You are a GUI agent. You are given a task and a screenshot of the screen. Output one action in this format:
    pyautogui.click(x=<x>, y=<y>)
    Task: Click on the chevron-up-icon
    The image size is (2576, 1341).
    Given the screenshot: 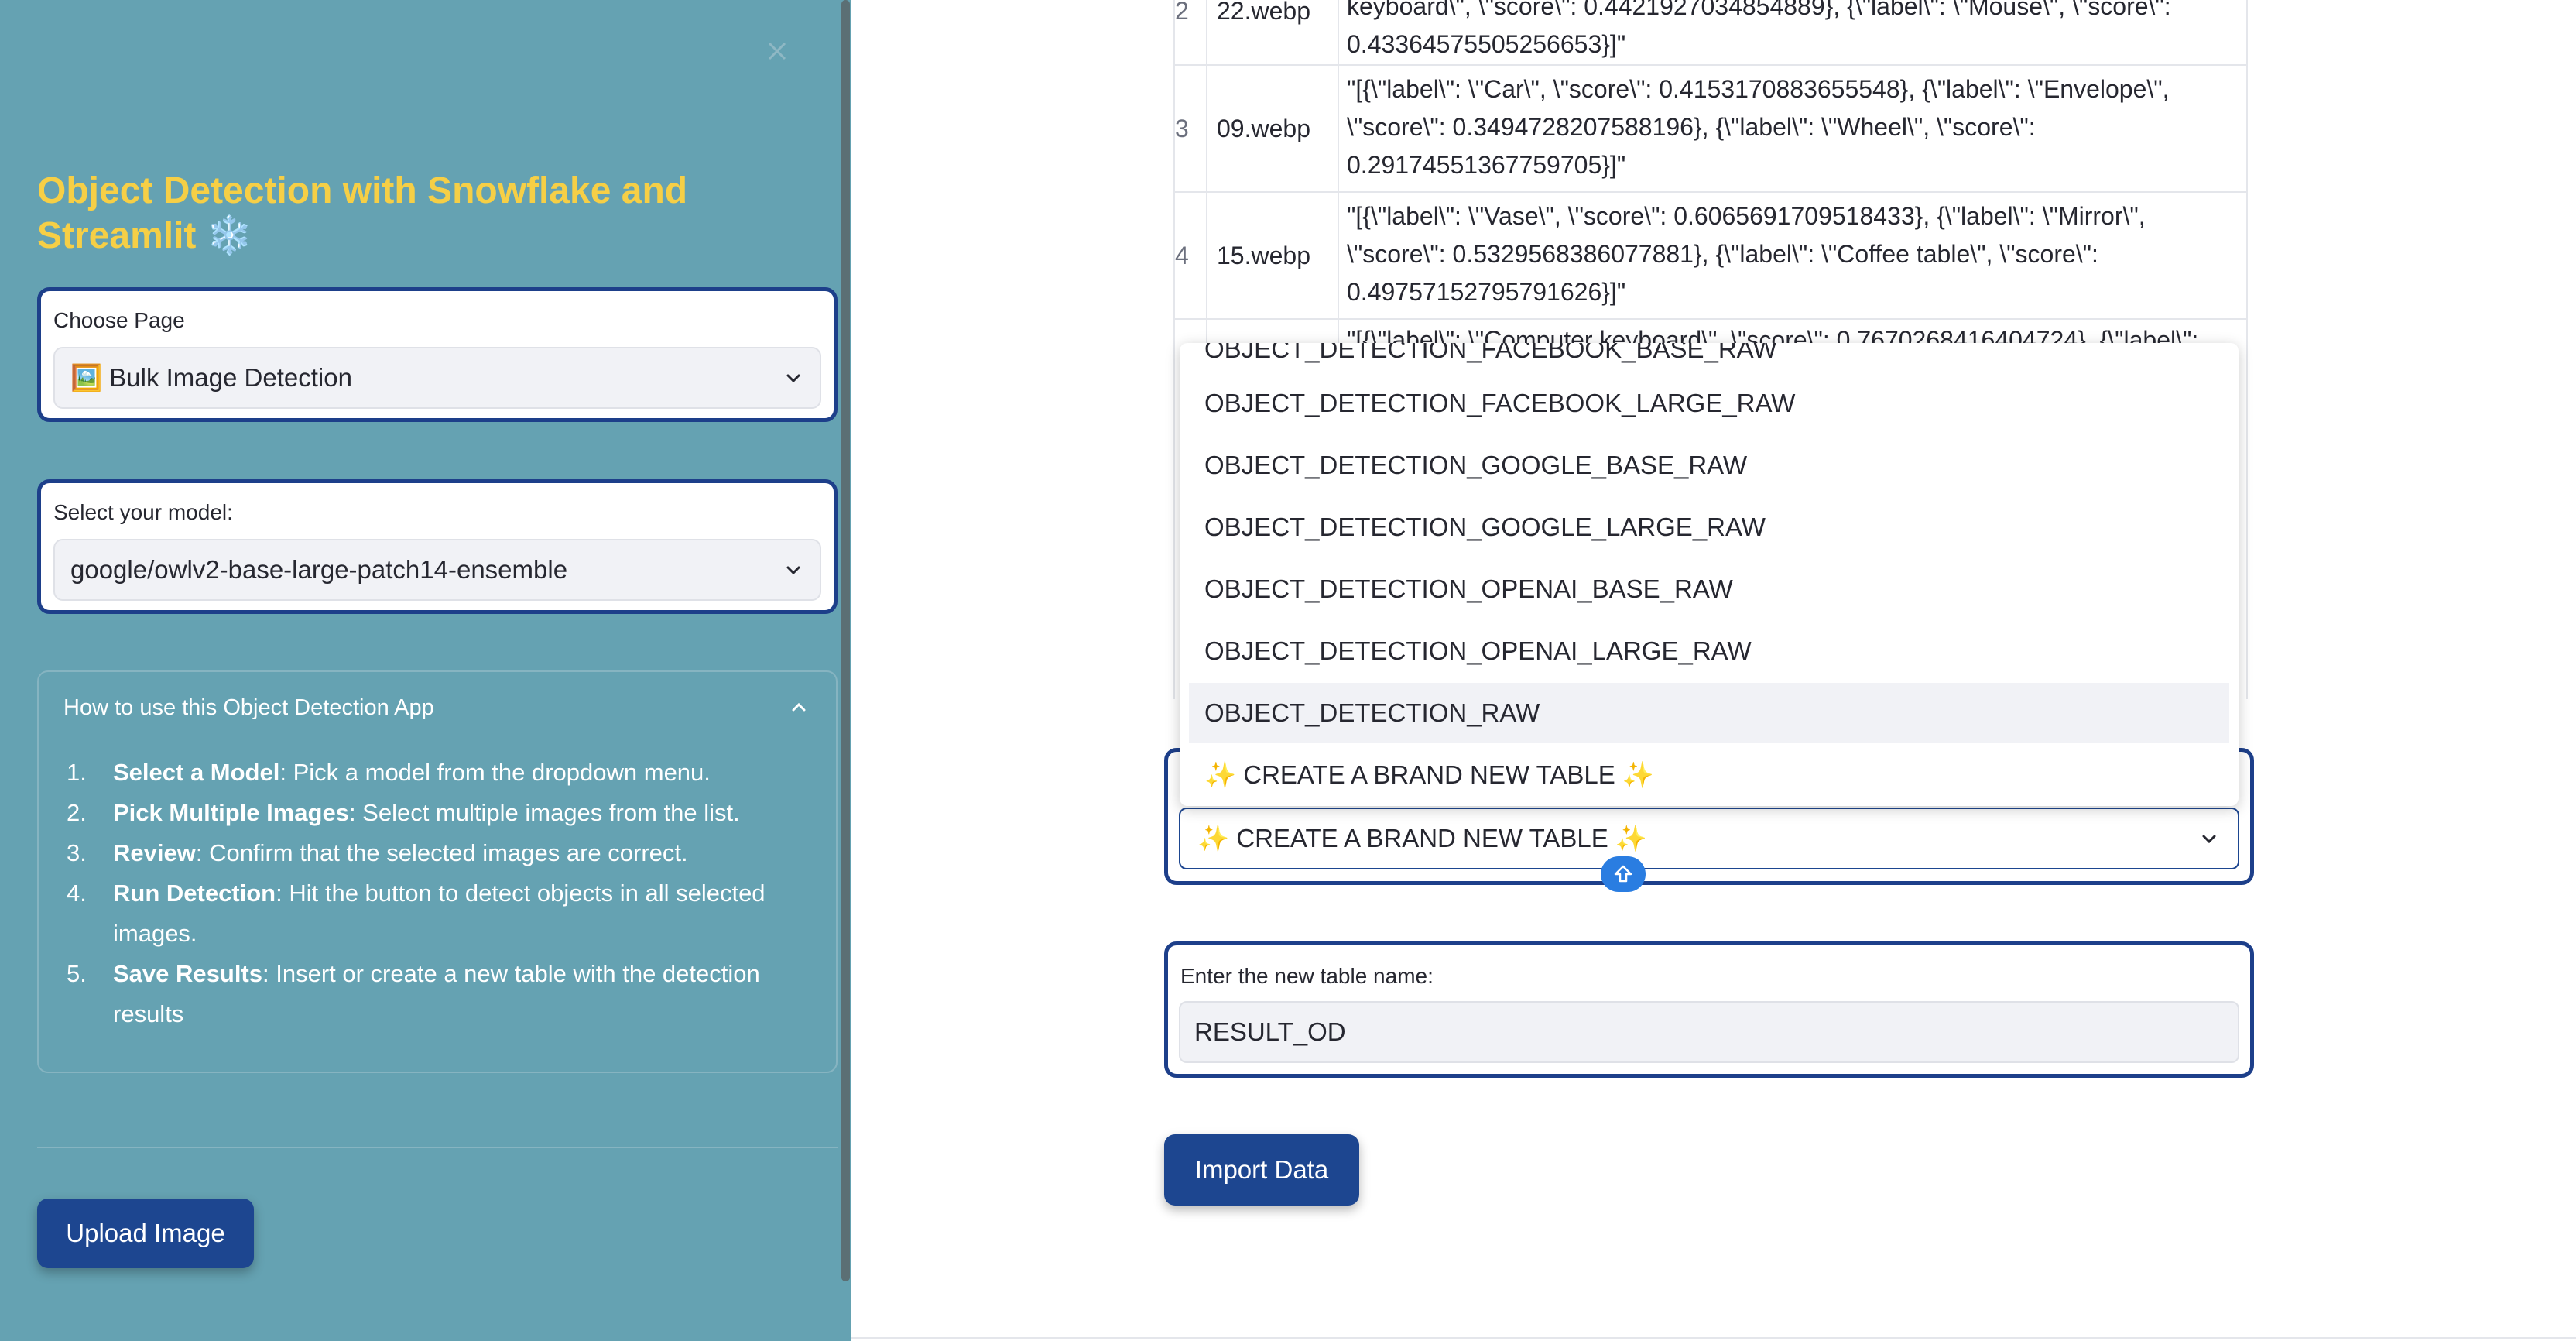 What is the action you would take?
    pyautogui.click(x=799, y=708)
    